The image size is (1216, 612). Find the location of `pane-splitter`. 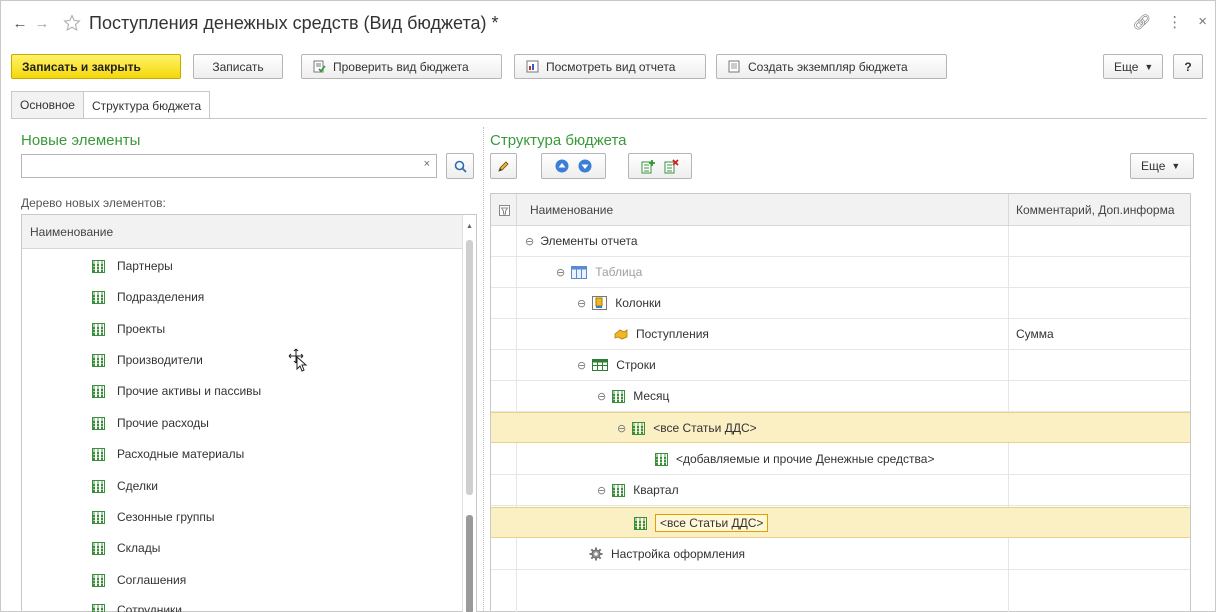

pane-splitter is located at coordinates (483, 369).